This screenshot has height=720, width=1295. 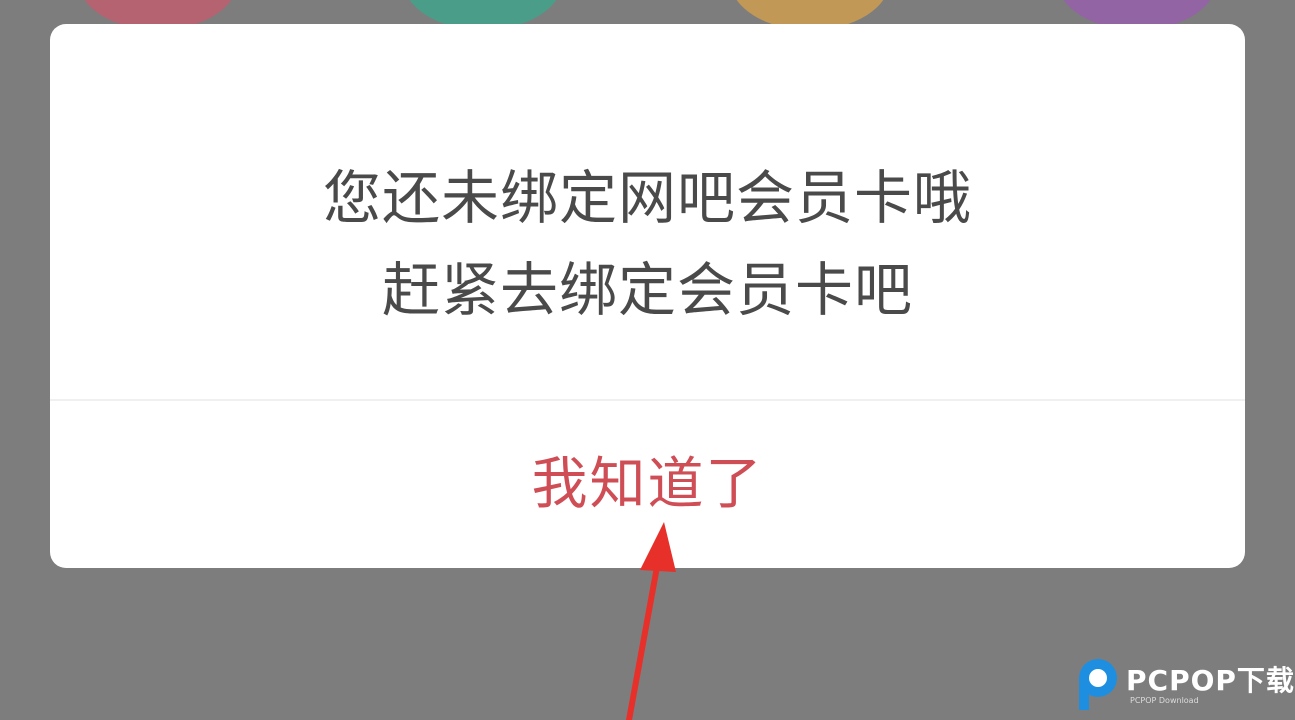 What do you see at coordinates (647, 198) in the screenshot?
I see `dialog-message-line-1: 您还未绑定网吧会员卡哦` at bounding box center [647, 198].